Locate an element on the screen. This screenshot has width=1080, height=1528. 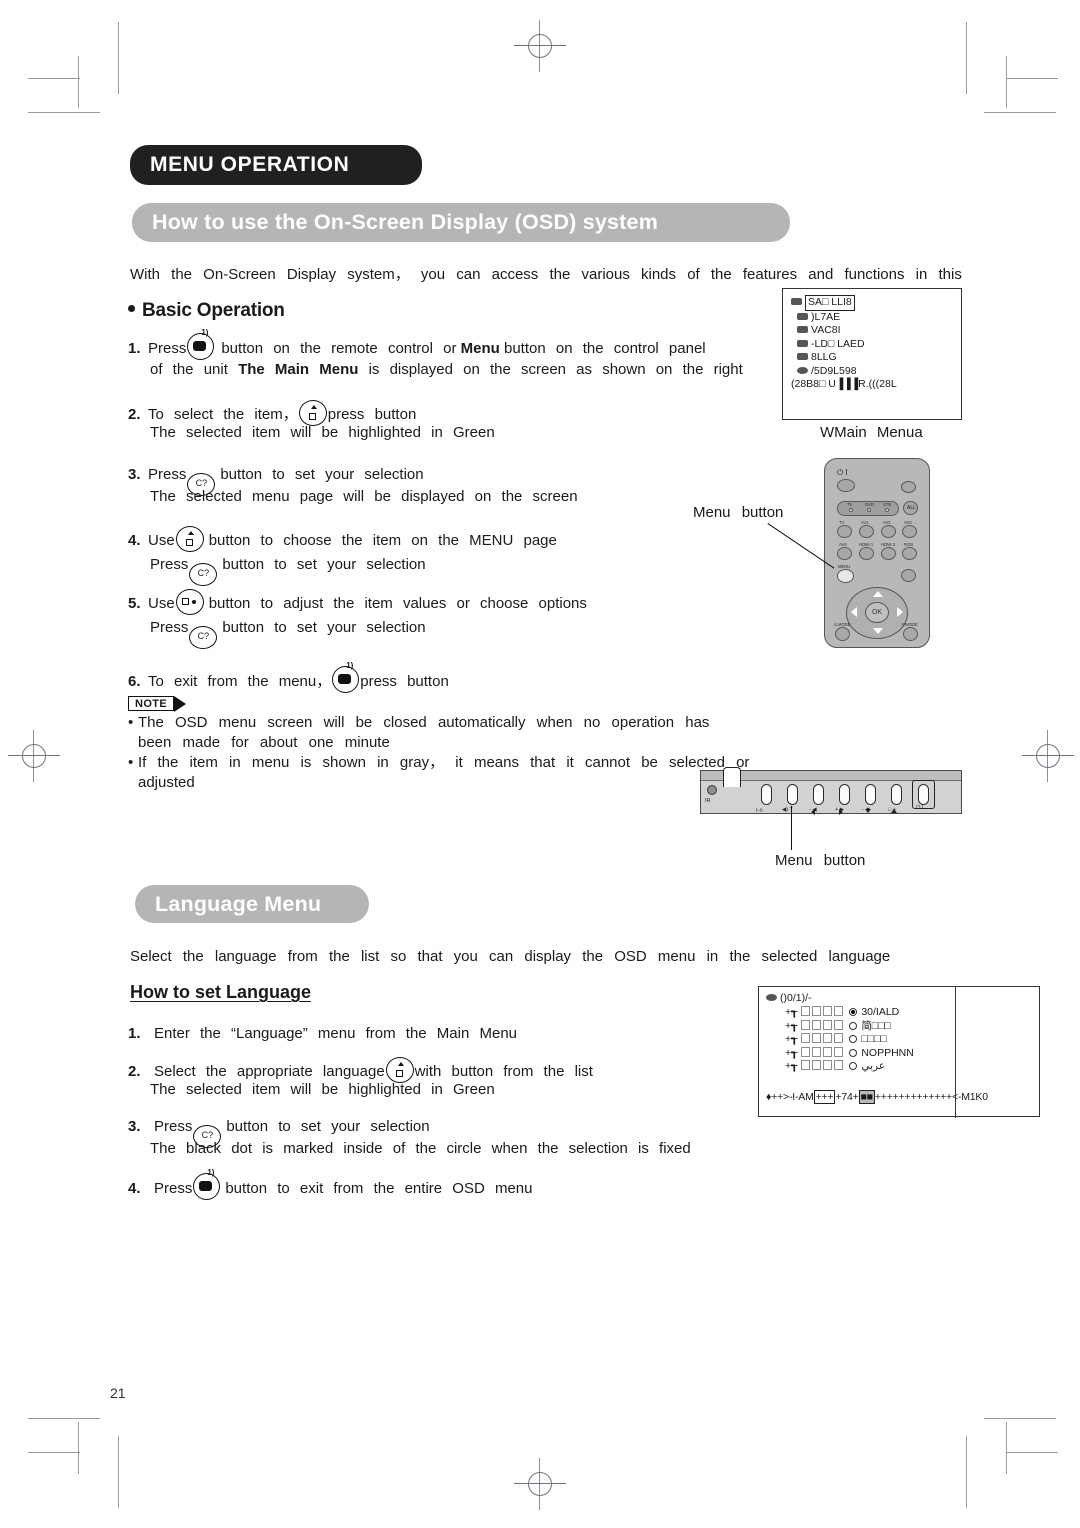
basic-step-3-tail: button to set your selection is located at coordinates (322, 474).